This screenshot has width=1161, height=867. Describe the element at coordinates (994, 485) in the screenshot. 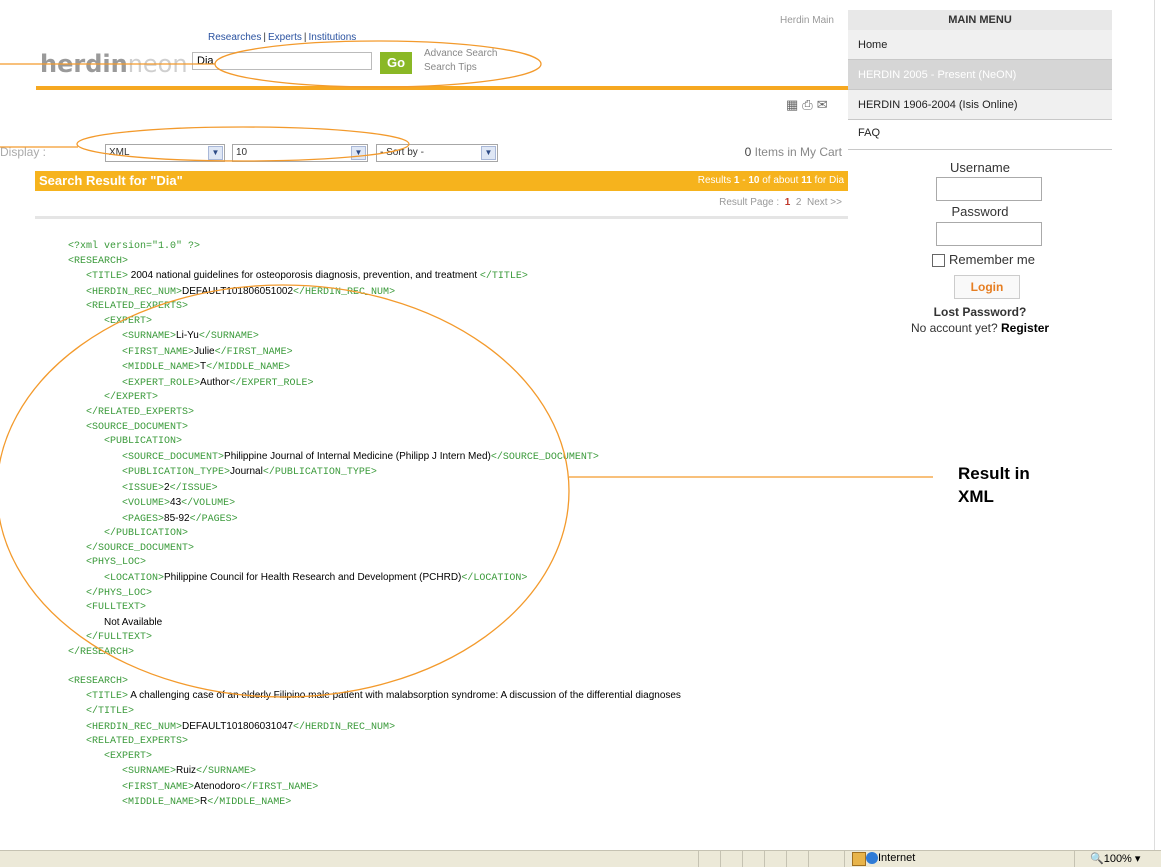

I see `annotation-label: Result in XML` at that location.